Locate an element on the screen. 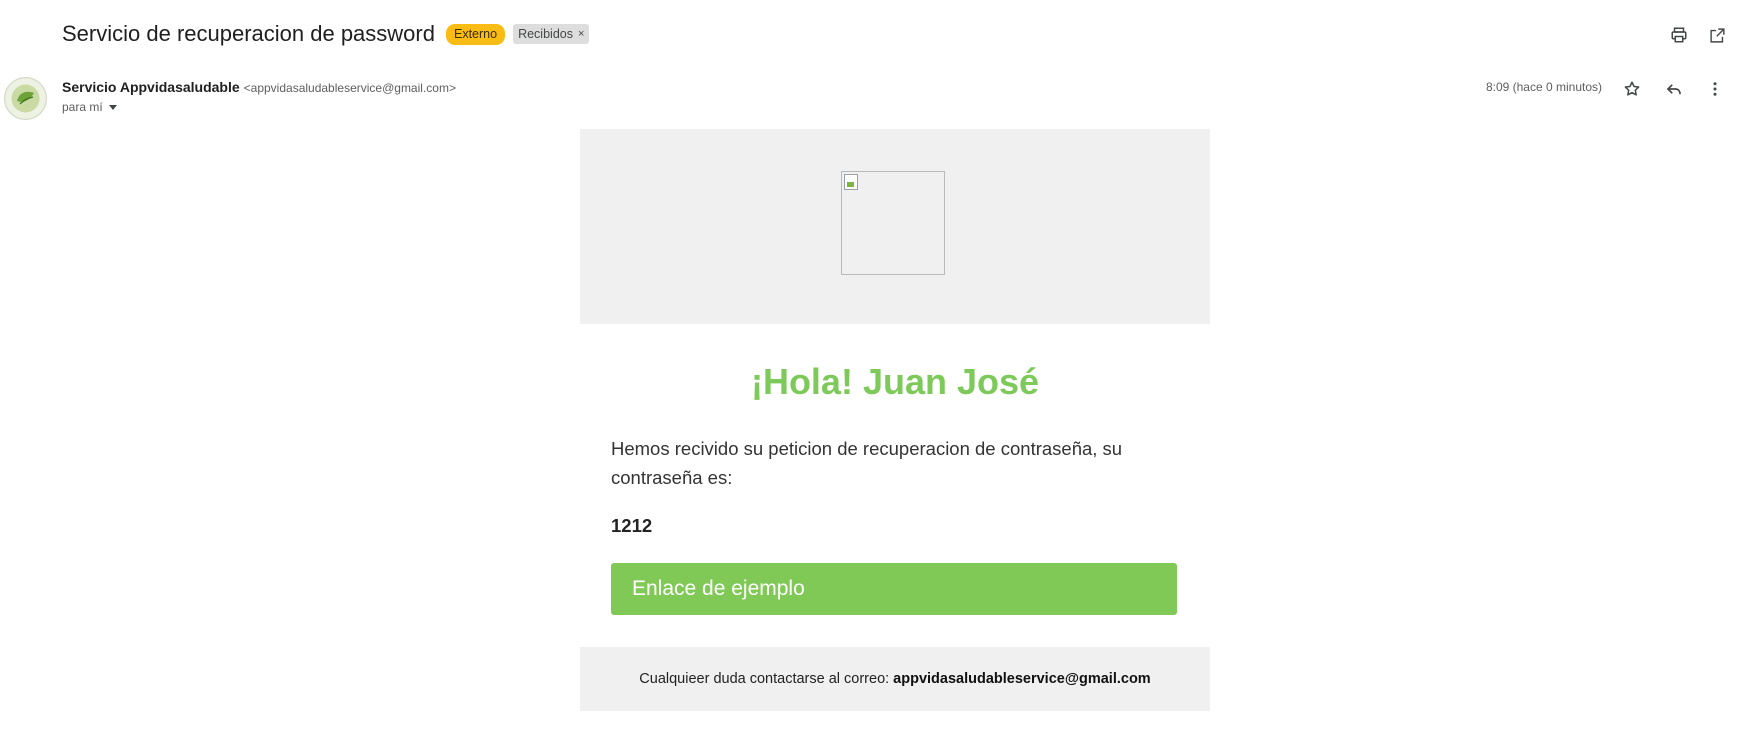 The height and width of the screenshot is (749, 1746). email-header-band is located at coordinates (895, 226).